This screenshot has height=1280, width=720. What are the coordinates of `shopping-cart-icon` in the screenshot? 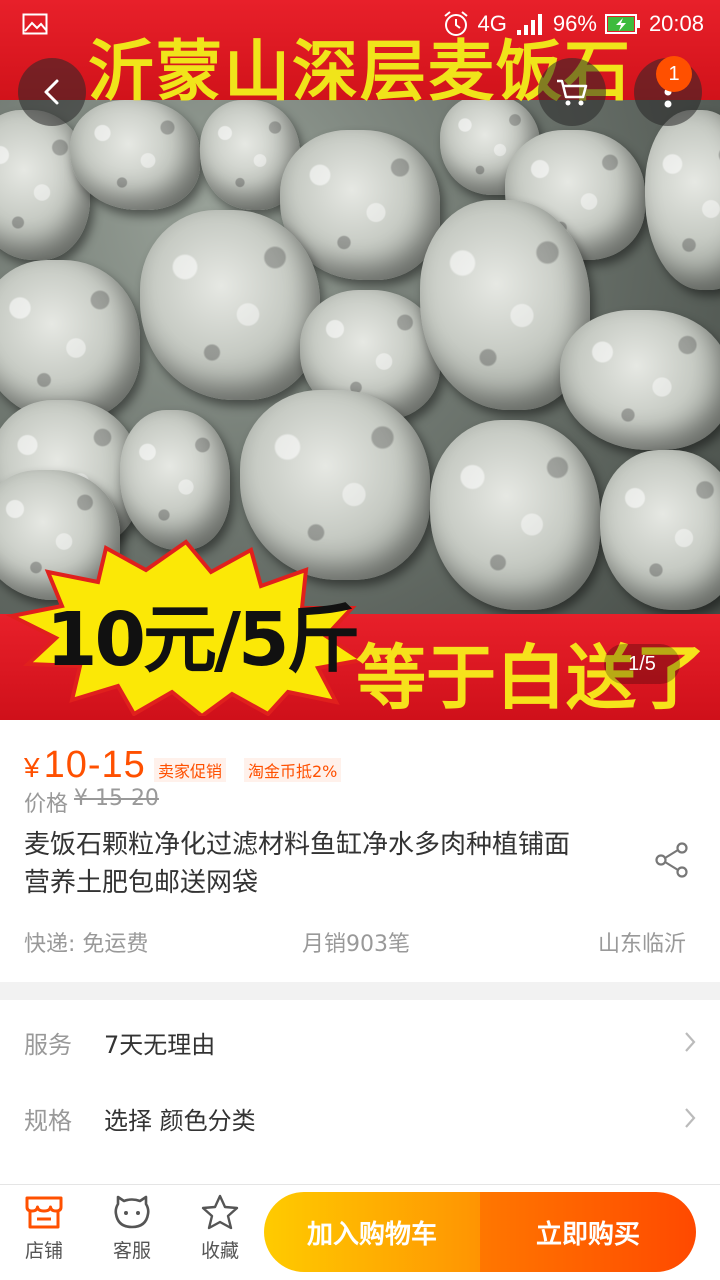 It's located at (572, 92).